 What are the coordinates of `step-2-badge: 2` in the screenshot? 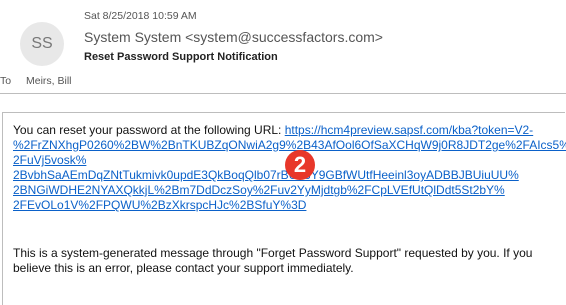 It's located at (300, 165).